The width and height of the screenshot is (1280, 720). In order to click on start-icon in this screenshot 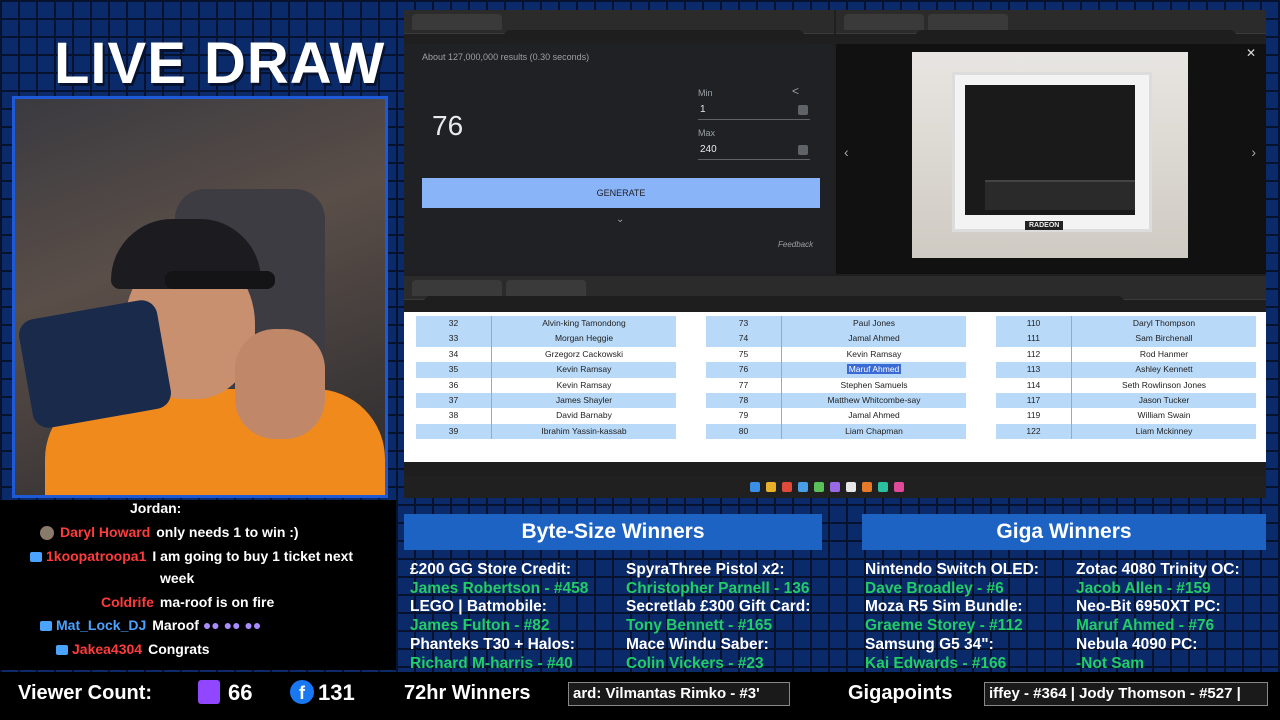, I will do `click(755, 487)`.